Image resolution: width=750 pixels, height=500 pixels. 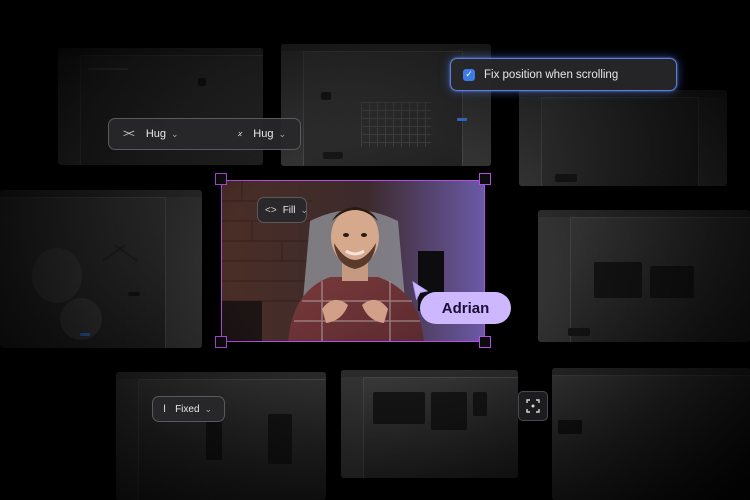 I want to click on focus-frame-icon, so click(x=533, y=406).